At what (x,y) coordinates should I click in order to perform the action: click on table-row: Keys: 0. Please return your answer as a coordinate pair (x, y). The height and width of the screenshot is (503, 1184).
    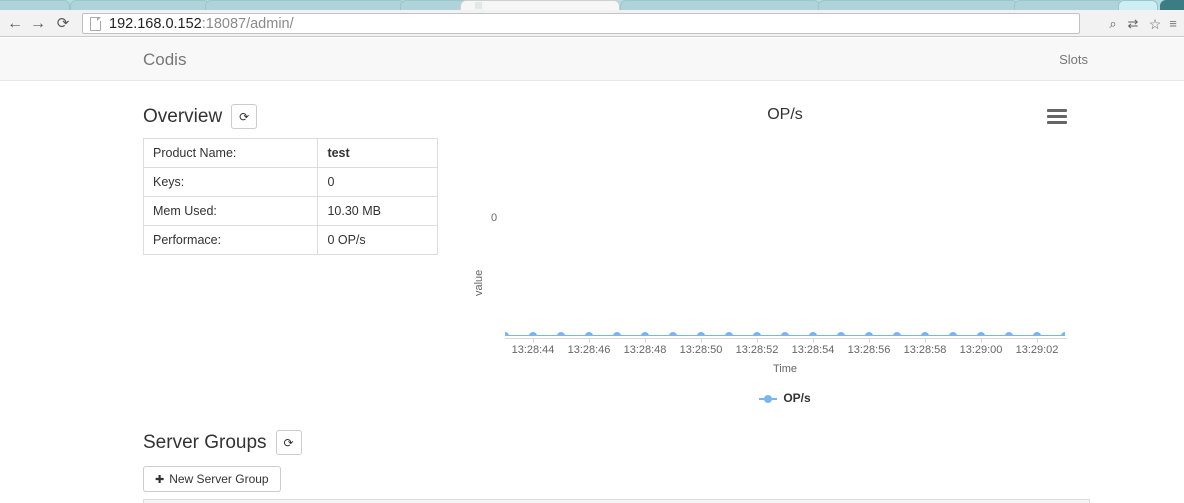
    Looking at the image, I should click on (290, 182).